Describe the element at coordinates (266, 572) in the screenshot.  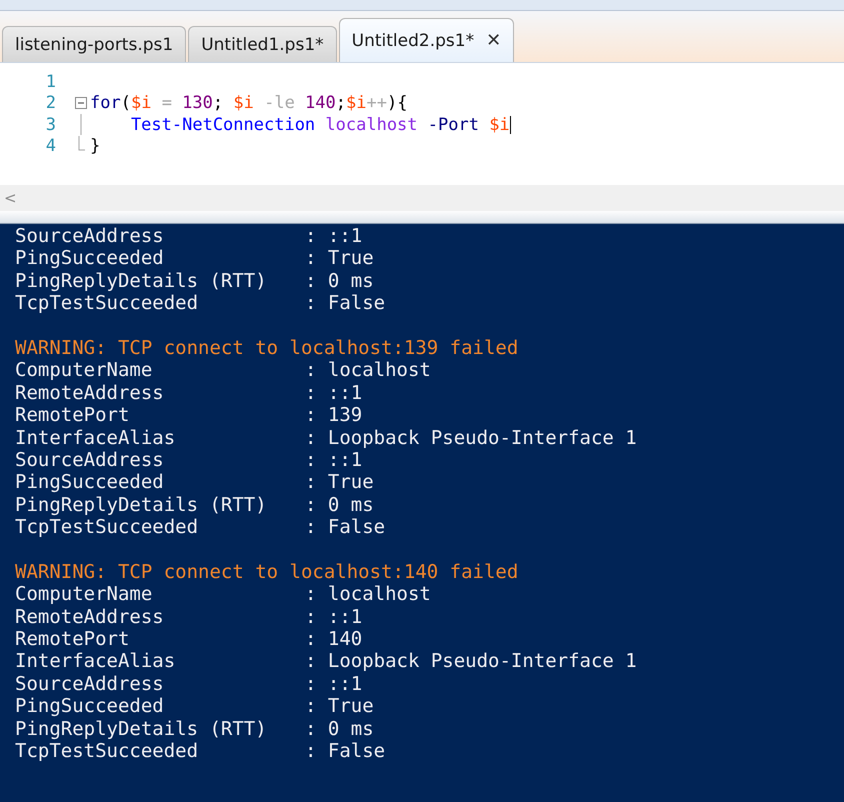
I see `warning-message: WARNING: TCP connect to localhost:140 failed` at that location.